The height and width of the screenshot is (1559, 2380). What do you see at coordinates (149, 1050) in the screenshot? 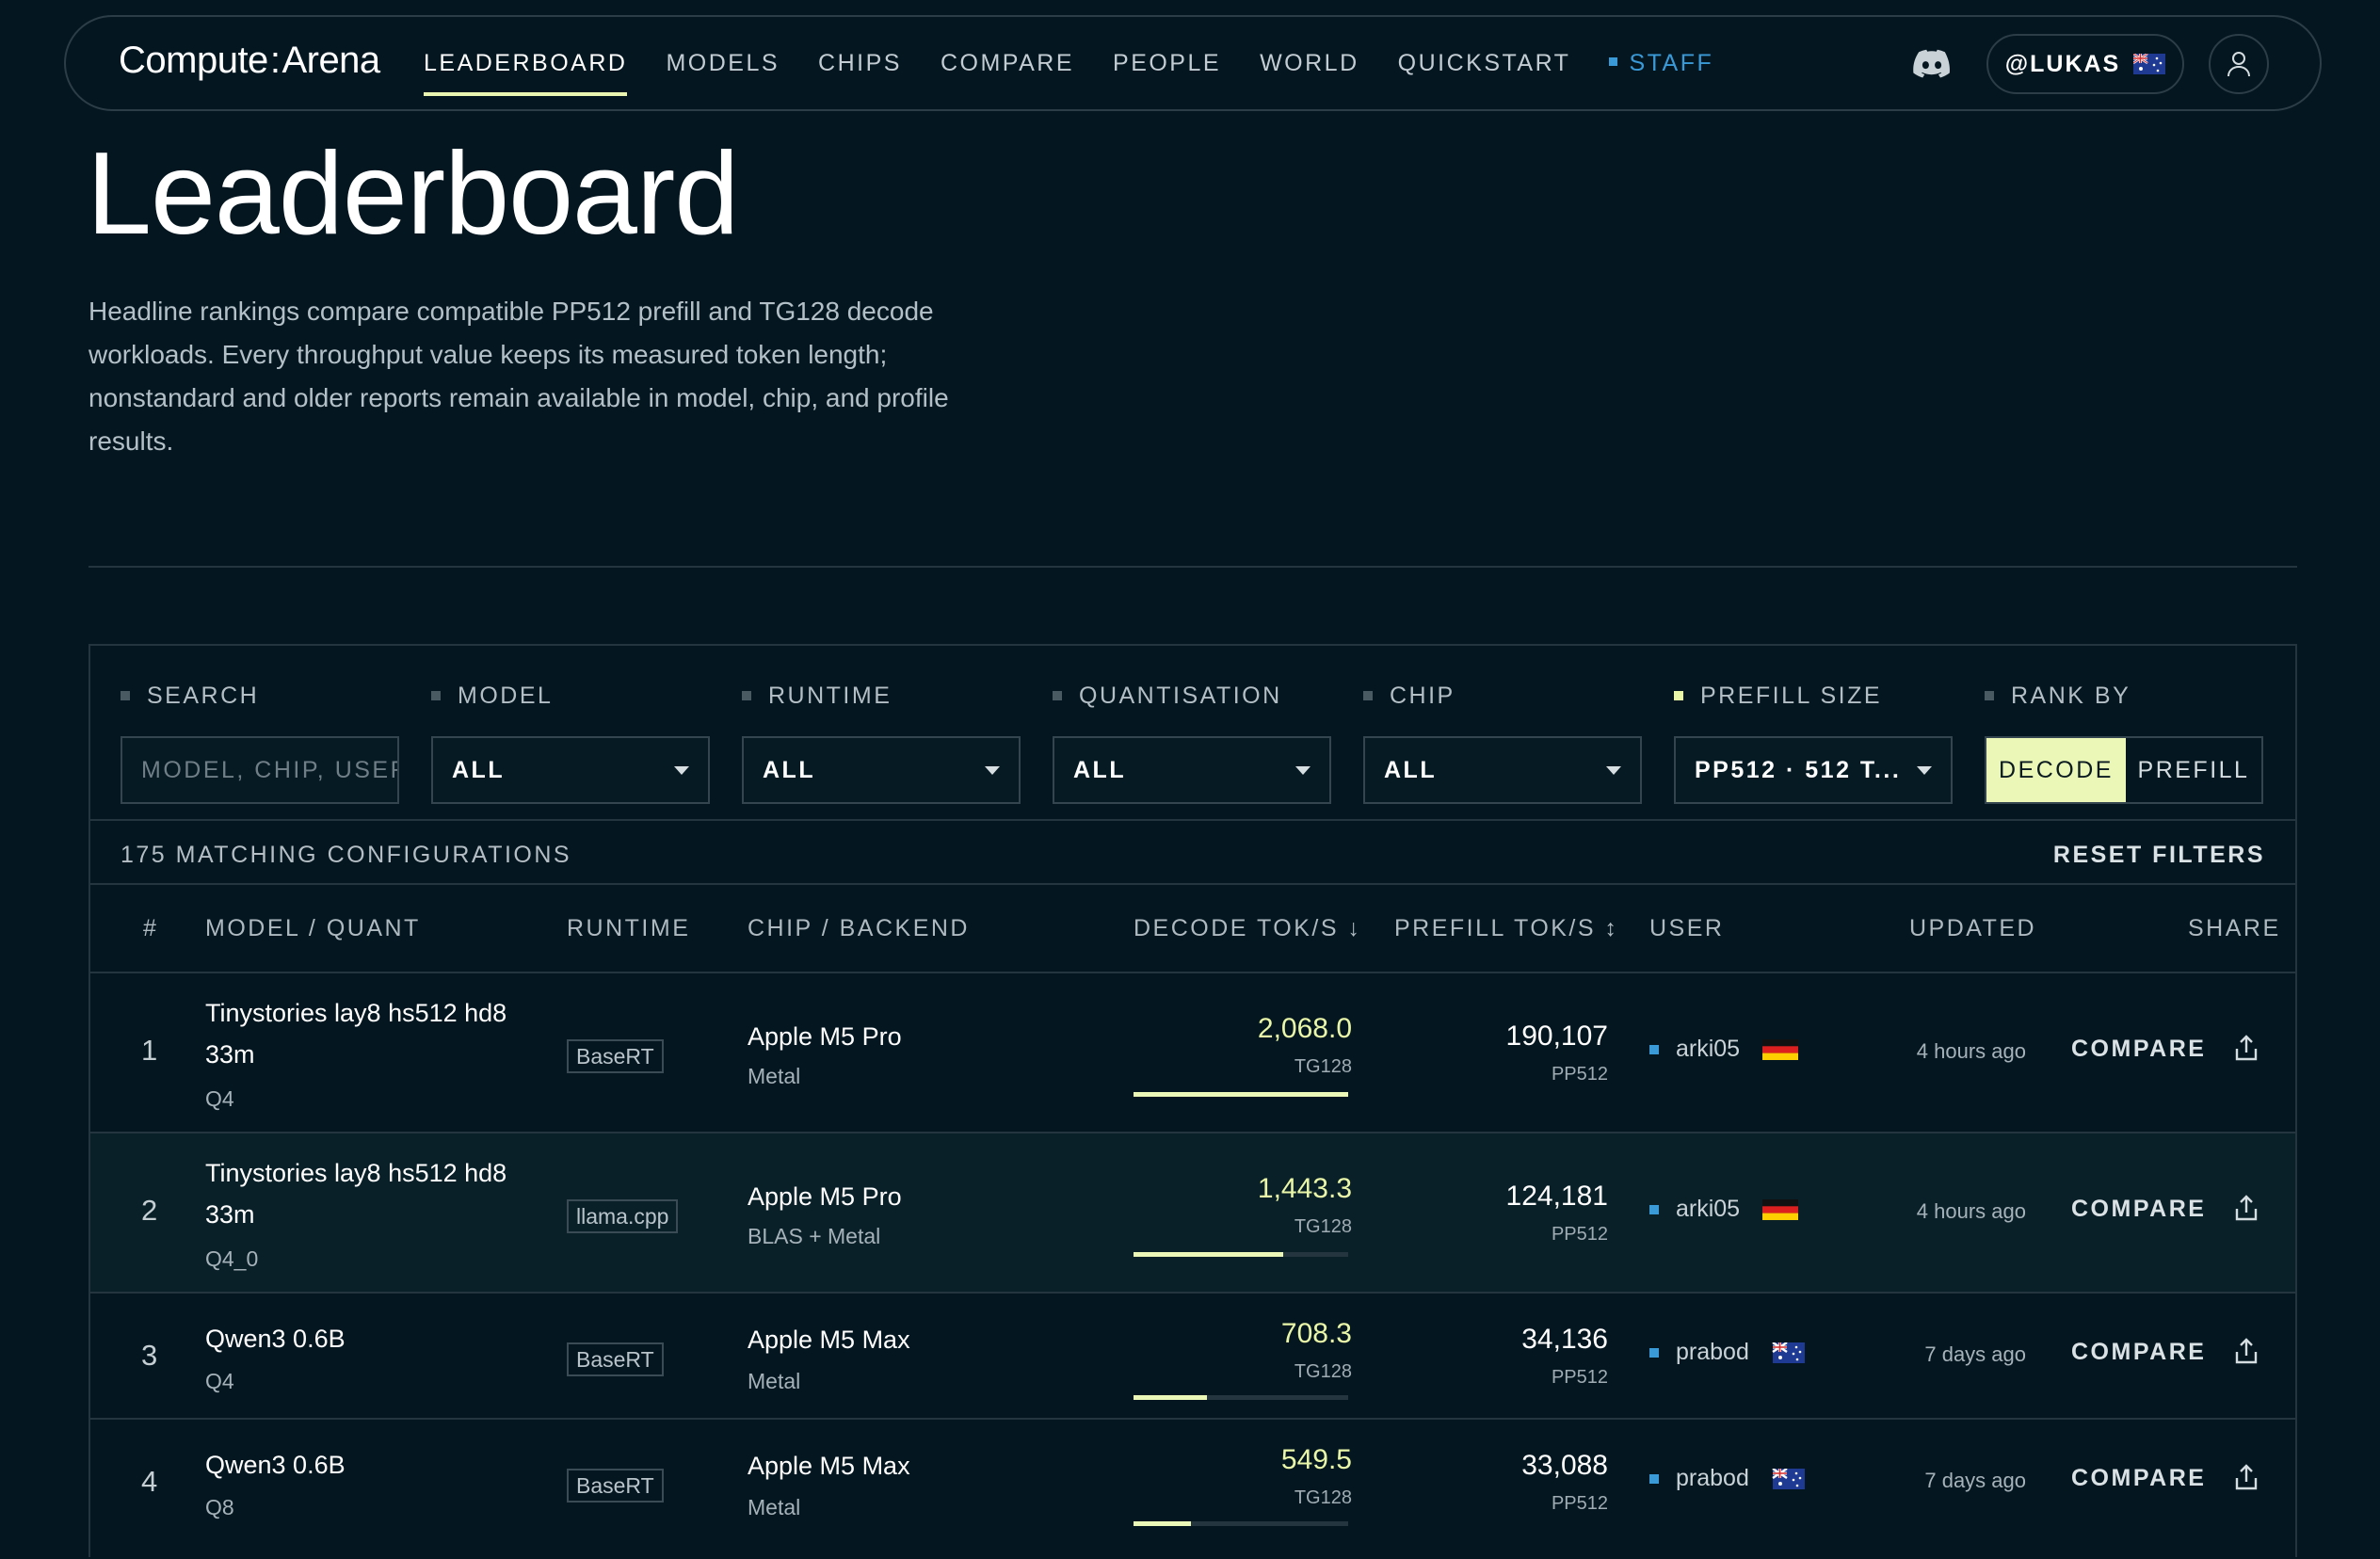
I see `row-rank: 1` at bounding box center [149, 1050].